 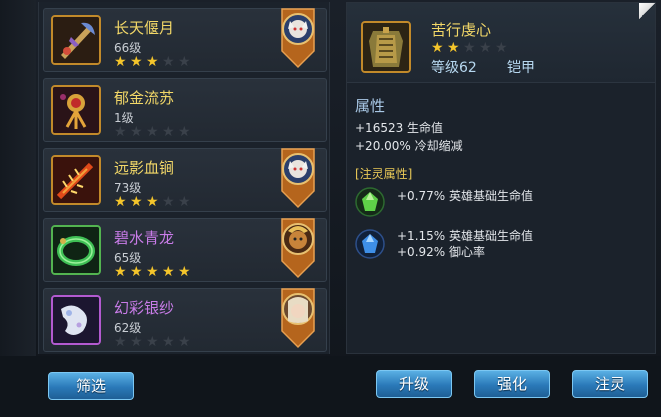 I want to click on equipment-item: 远影血锏 73级 ★ ★ ★ ★ ★, so click(x=185, y=180).